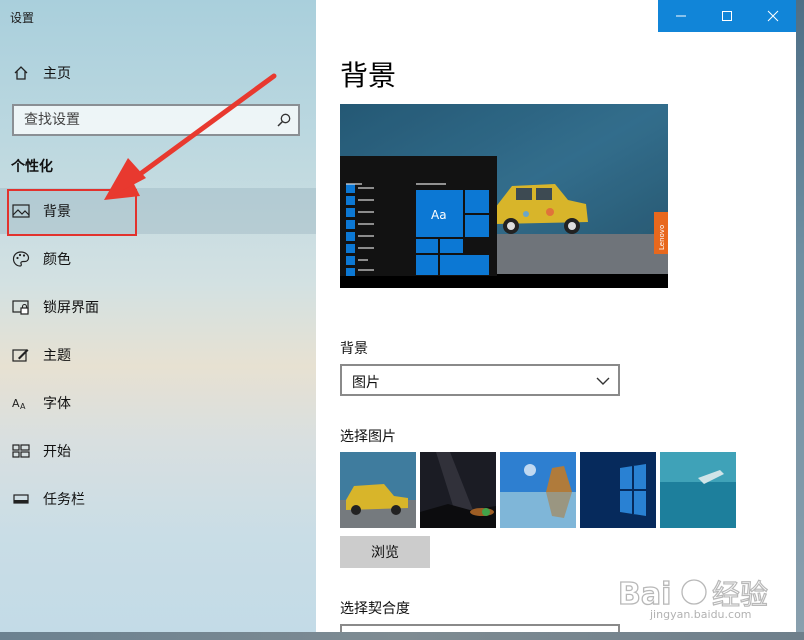 This screenshot has width=804, height=640. I want to click on sidebar-item-label: 颜色, so click(57, 260).